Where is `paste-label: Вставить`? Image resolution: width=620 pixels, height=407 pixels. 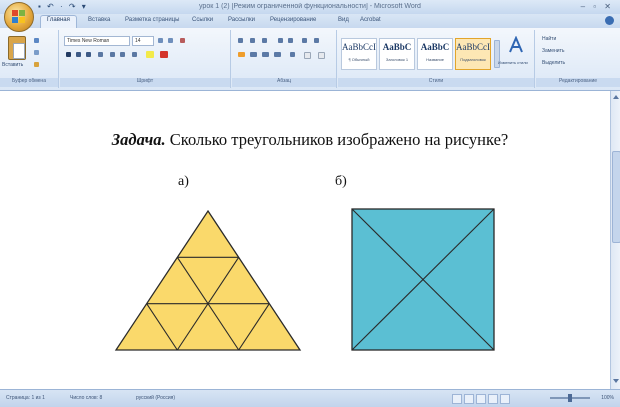 paste-label: Вставить is located at coordinates (13, 65).